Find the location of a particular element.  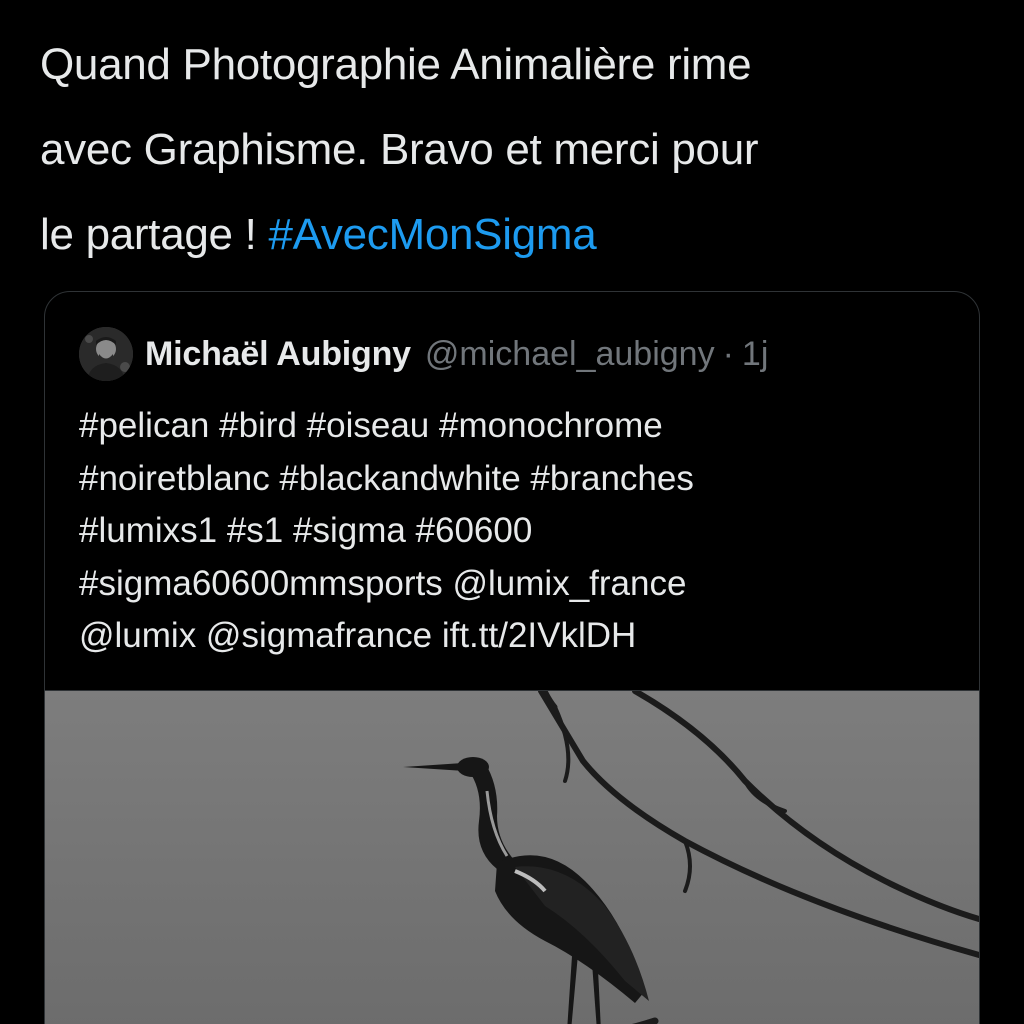

avatar-photo-icon is located at coordinates (106, 354).